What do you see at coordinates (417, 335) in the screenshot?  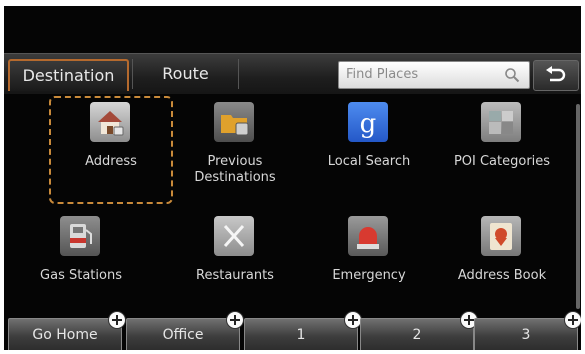 I see `quick-button-label: 2` at bounding box center [417, 335].